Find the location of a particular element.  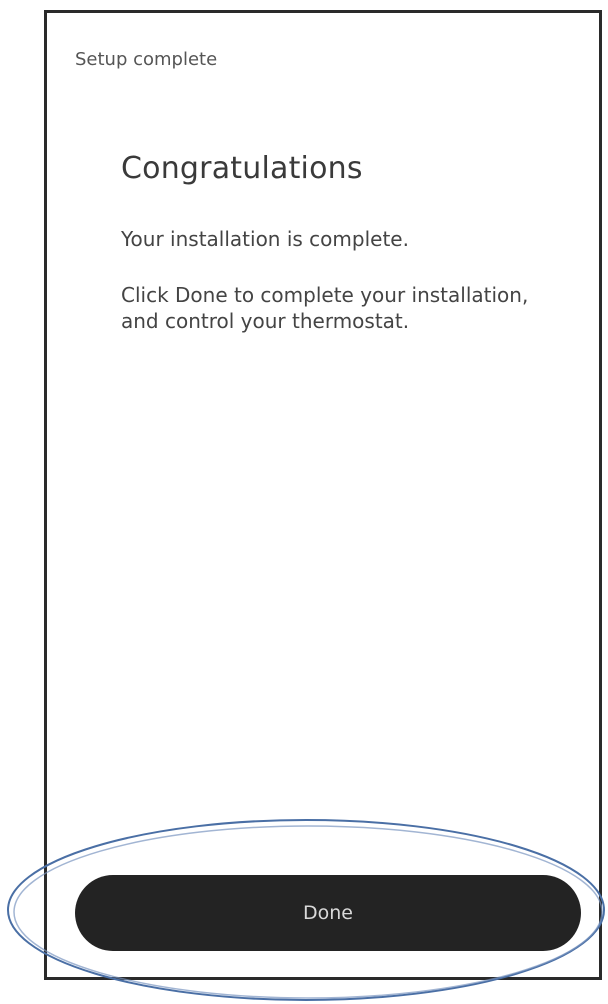

screen-title: Setup complete is located at coordinates (146, 59).